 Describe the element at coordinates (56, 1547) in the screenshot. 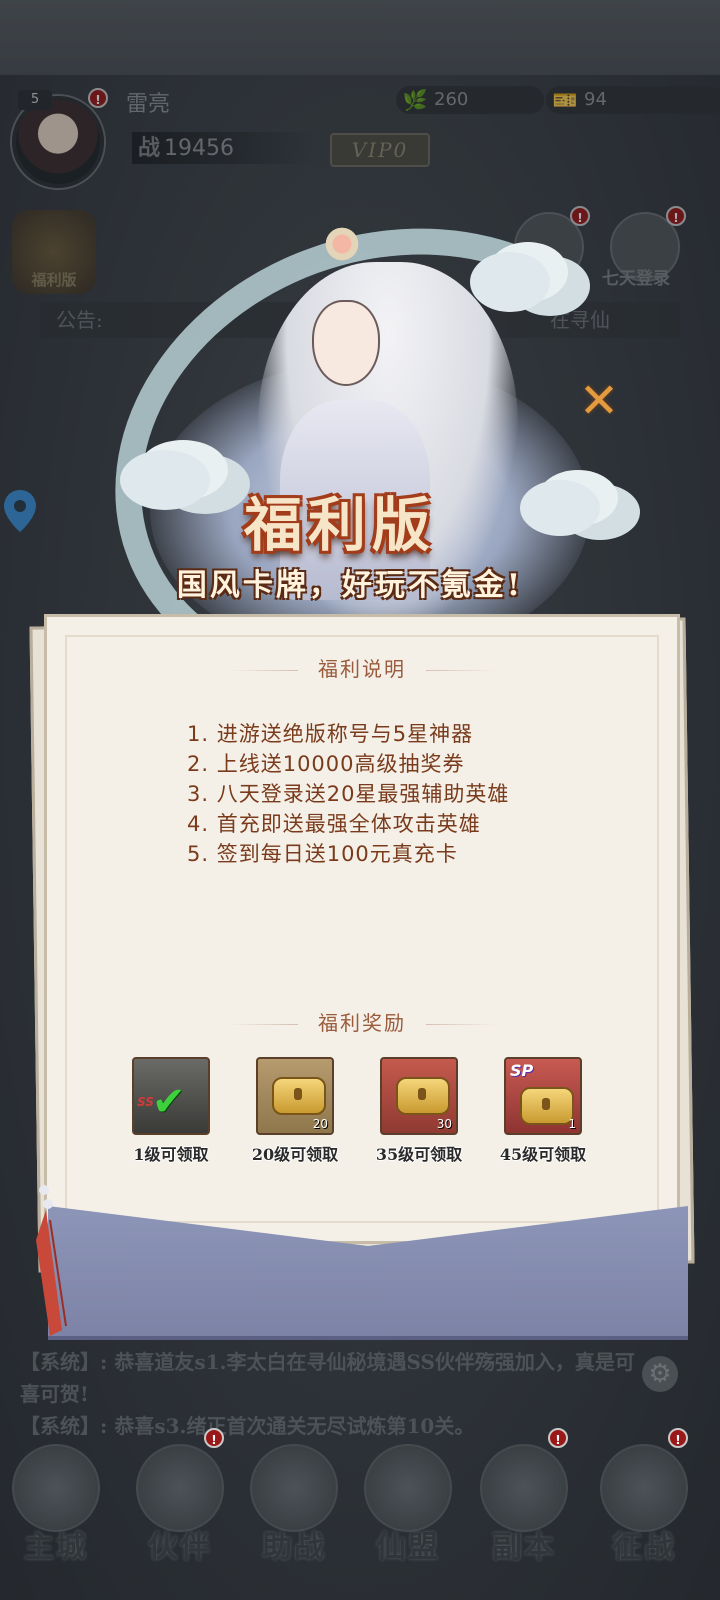

I see `nav-label: 主城` at that location.